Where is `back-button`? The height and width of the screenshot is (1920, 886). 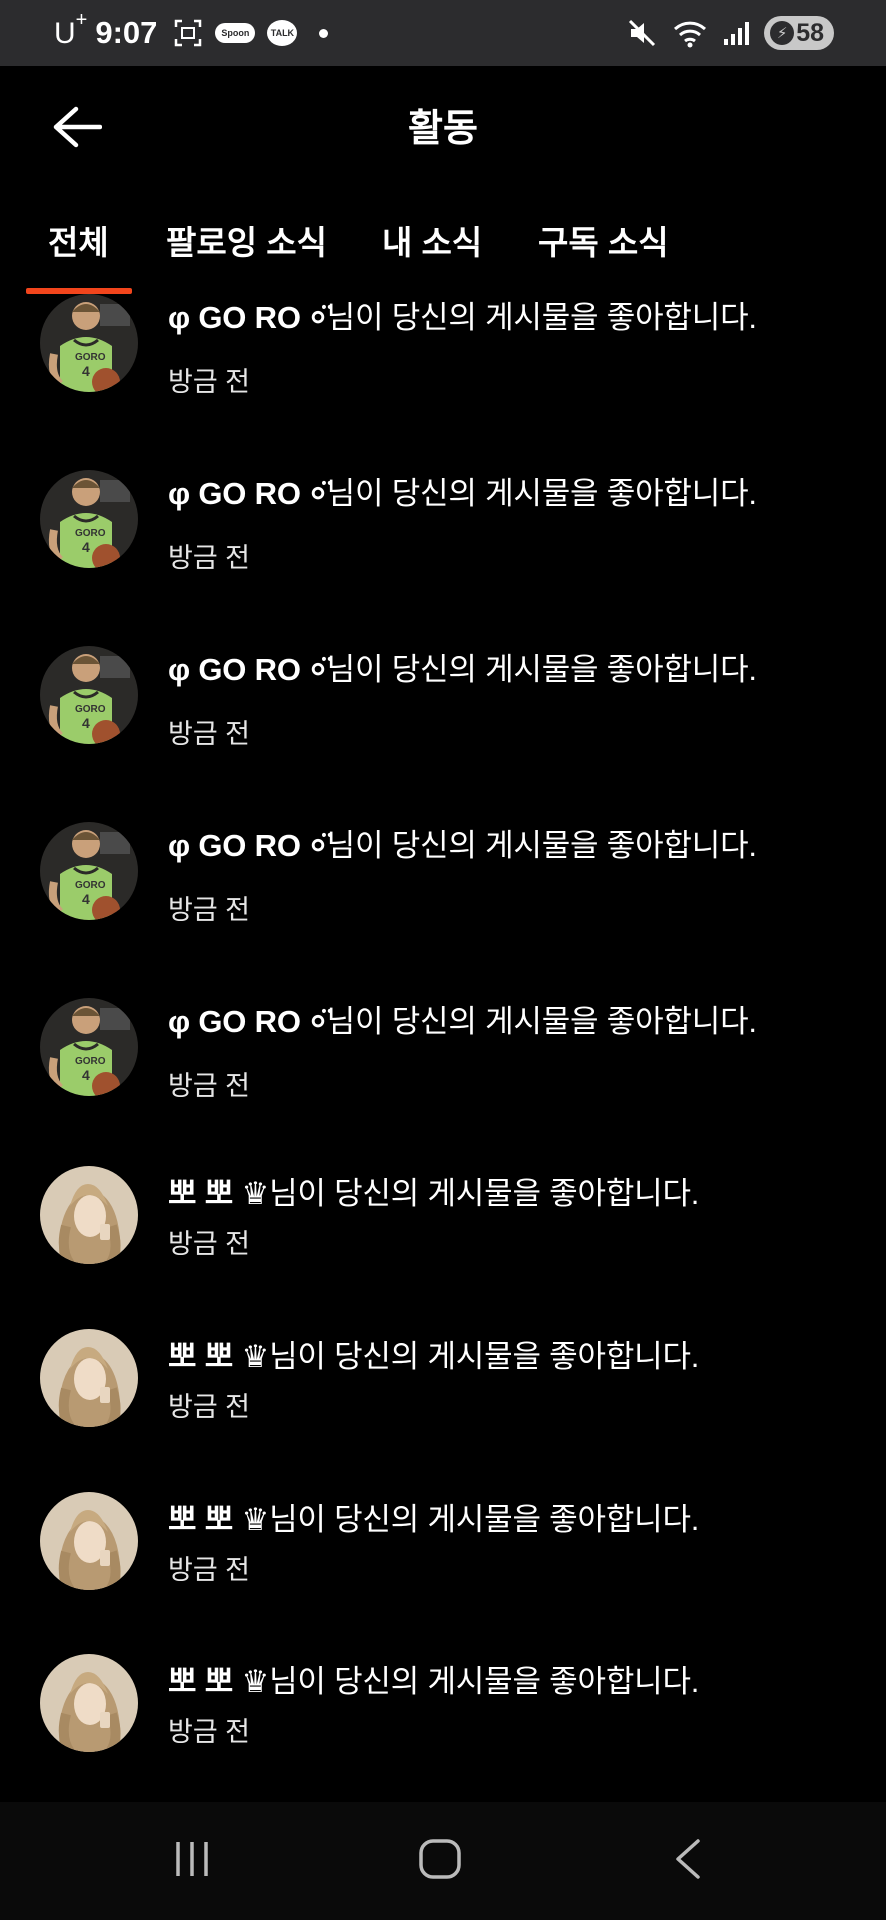 back-button is located at coordinates (77, 127).